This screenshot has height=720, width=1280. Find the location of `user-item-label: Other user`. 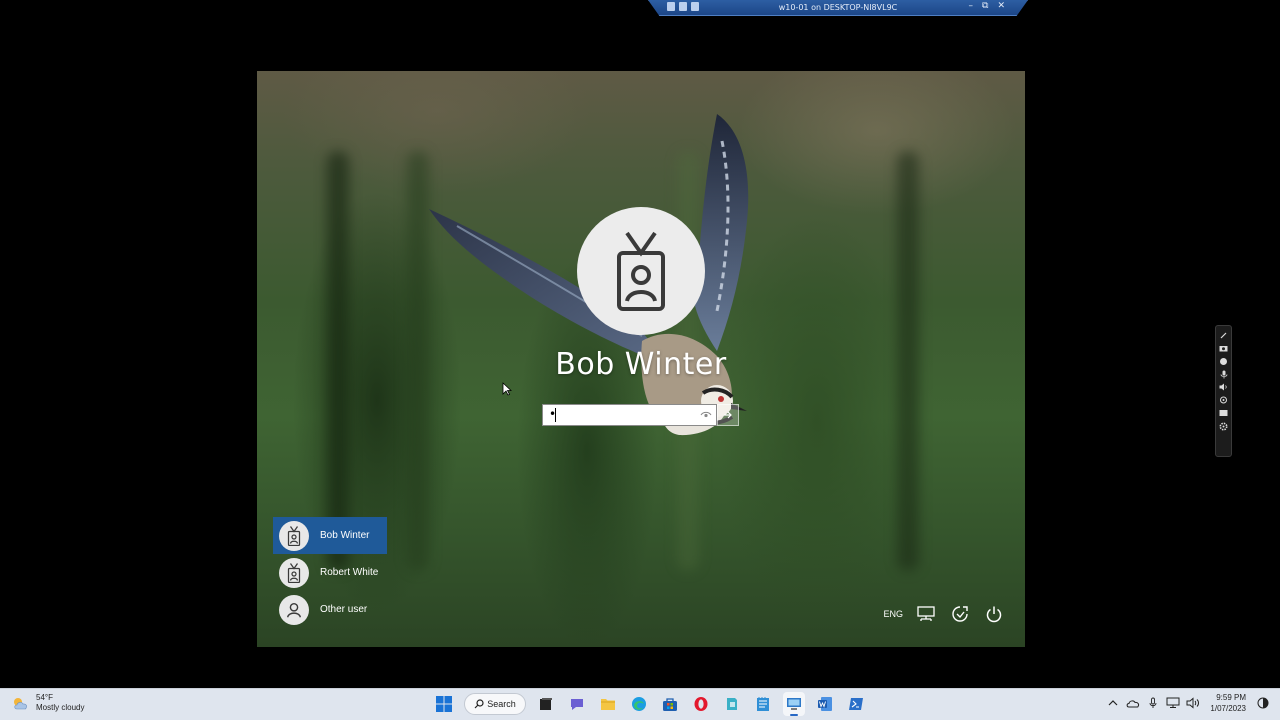

user-item-label: Other user is located at coordinates (344, 609).